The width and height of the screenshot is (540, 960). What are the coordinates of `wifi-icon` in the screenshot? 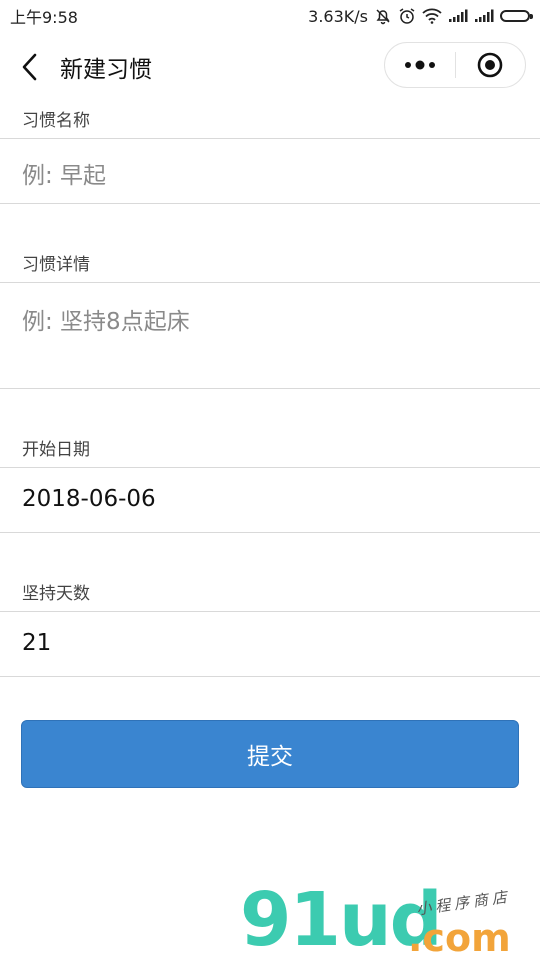 It's located at (432, 16).